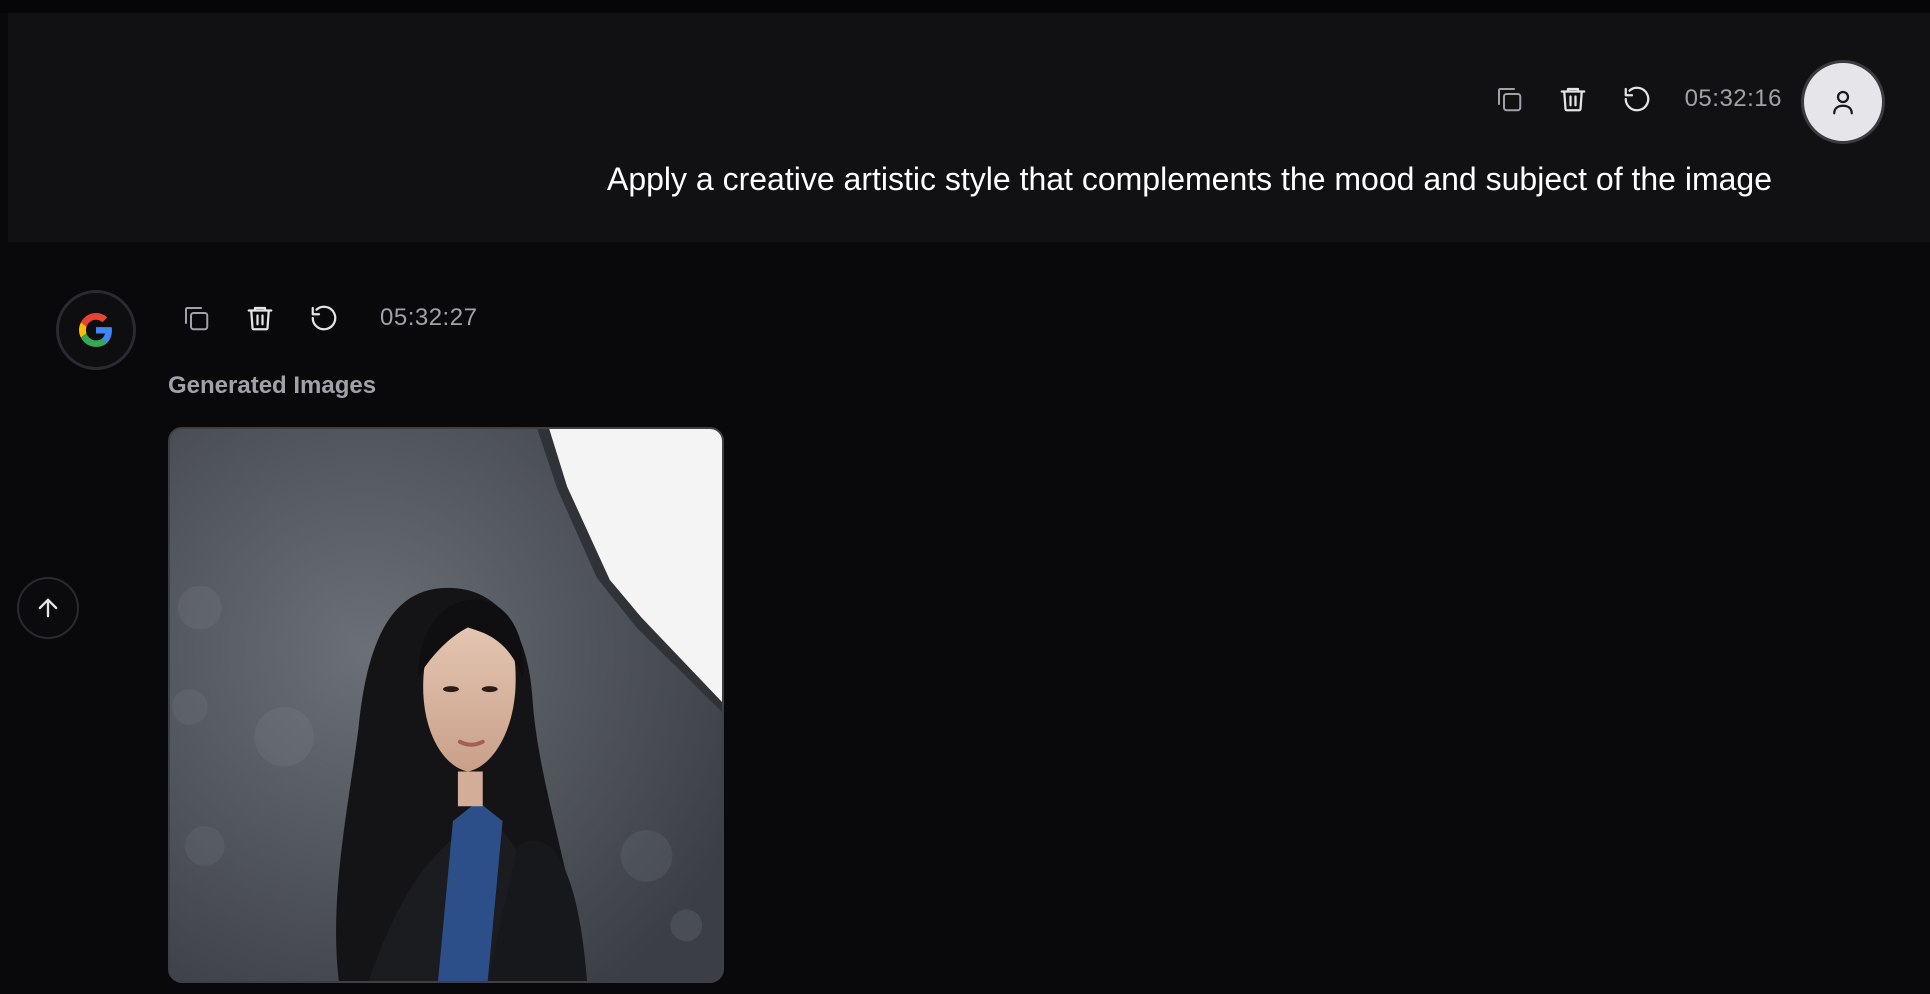 Image resolution: width=1930 pixels, height=994 pixels. Describe the element at coordinates (1733, 98) in the screenshot. I see `user-message-timestamp: 05:32:16` at that location.